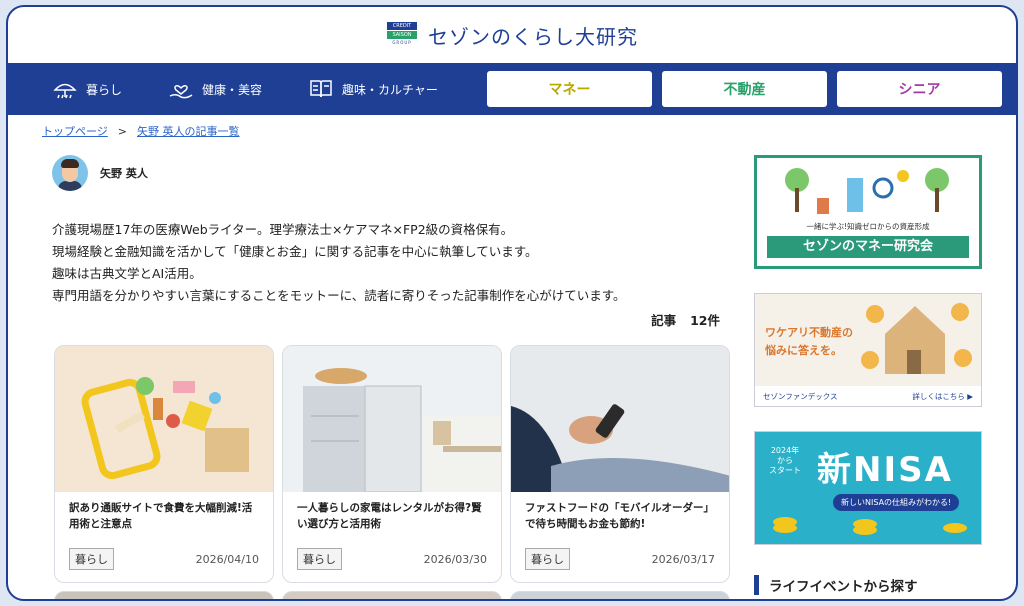 The image size is (1024, 606). What do you see at coordinates (127, 273) in the screenshot?
I see `bio-line: 趣味は古典文学とAI活用。` at bounding box center [127, 273].